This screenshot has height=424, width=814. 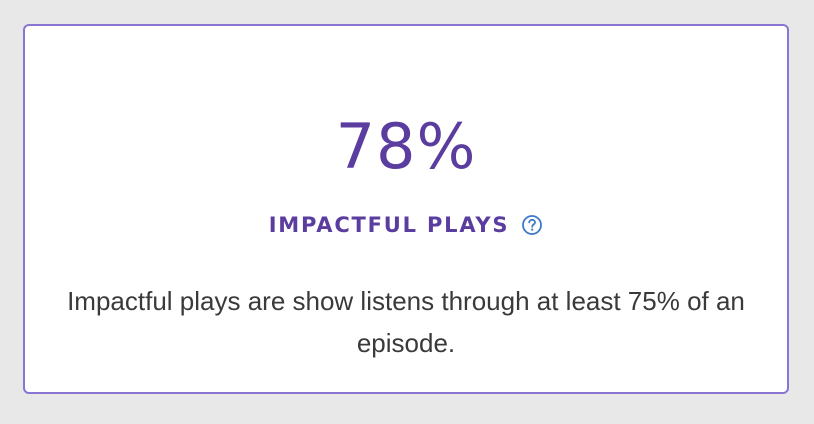 What do you see at coordinates (532, 225) in the screenshot?
I see `question-circle-icon` at bounding box center [532, 225].